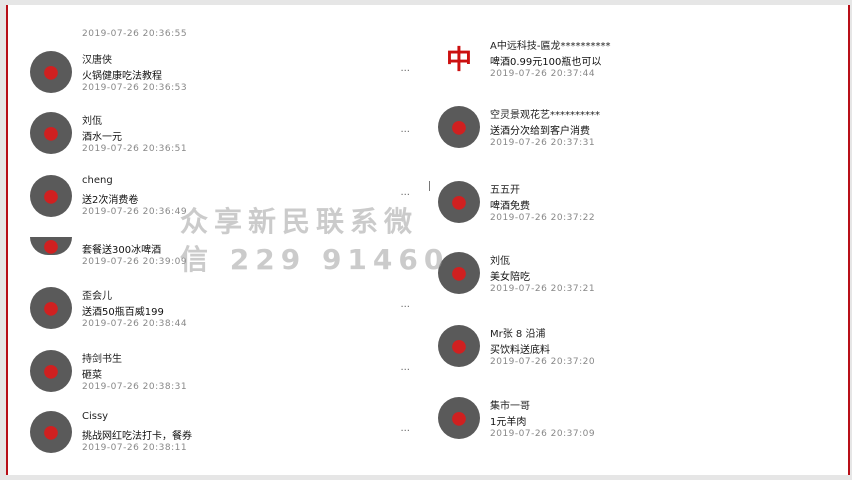 This screenshot has height=480, width=852. What do you see at coordinates (520, 350) in the screenshot?
I see `comment-text: 买饮料送底料` at bounding box center [520, 350].